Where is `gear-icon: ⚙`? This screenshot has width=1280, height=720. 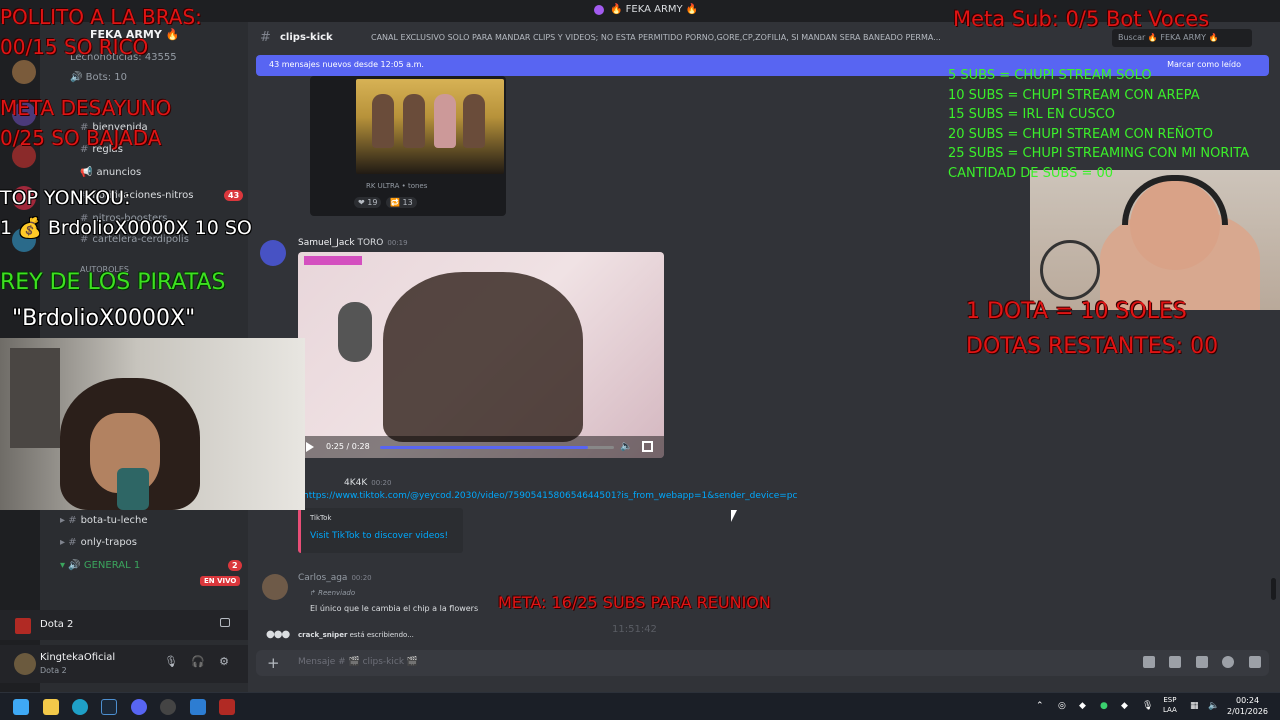
gear-icon: ⚙ is located at coordinates (224, 662).